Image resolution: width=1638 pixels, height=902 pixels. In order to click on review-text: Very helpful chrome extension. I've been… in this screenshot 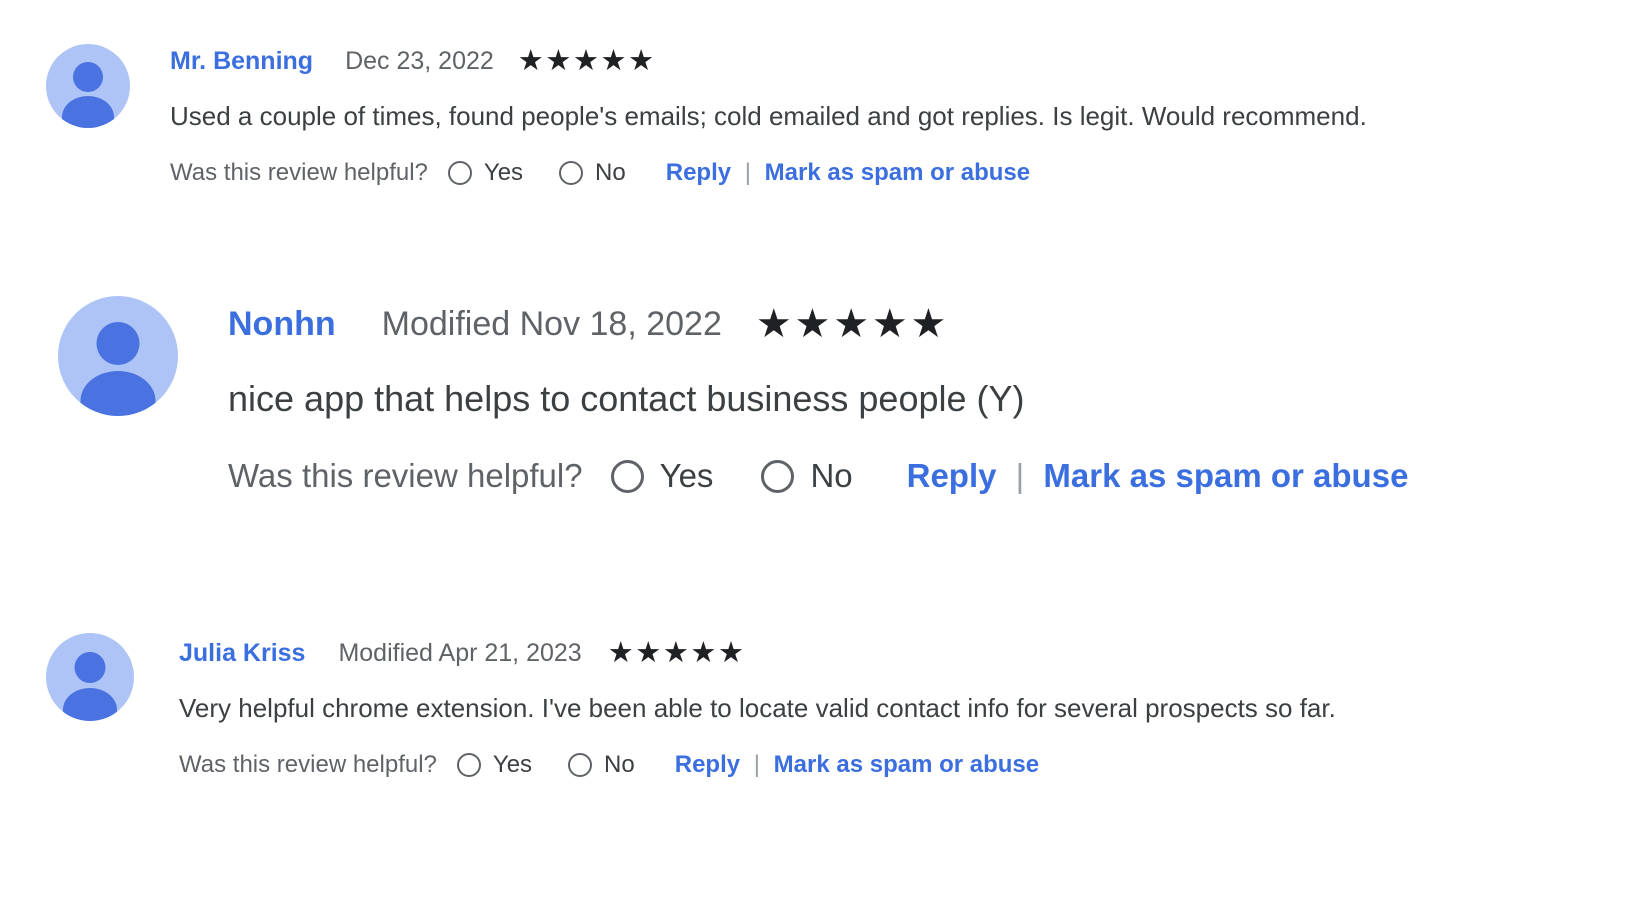, I will do `click(757, 708)`.